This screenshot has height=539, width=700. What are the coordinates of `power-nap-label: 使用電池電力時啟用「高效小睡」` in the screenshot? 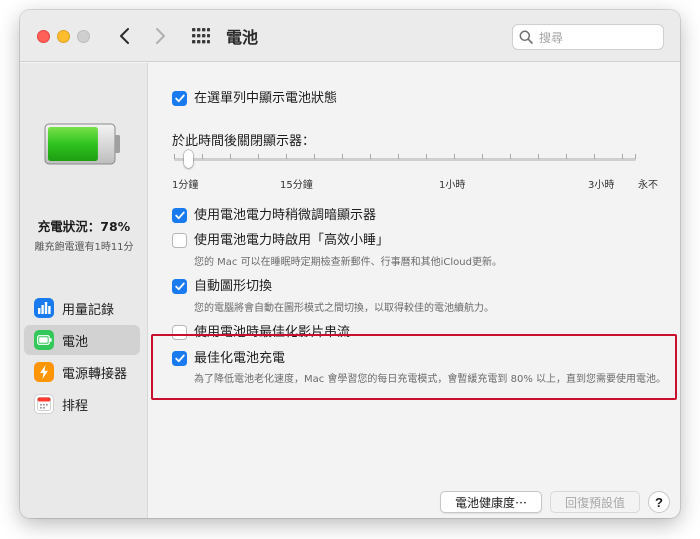 It's located at (292, 240).